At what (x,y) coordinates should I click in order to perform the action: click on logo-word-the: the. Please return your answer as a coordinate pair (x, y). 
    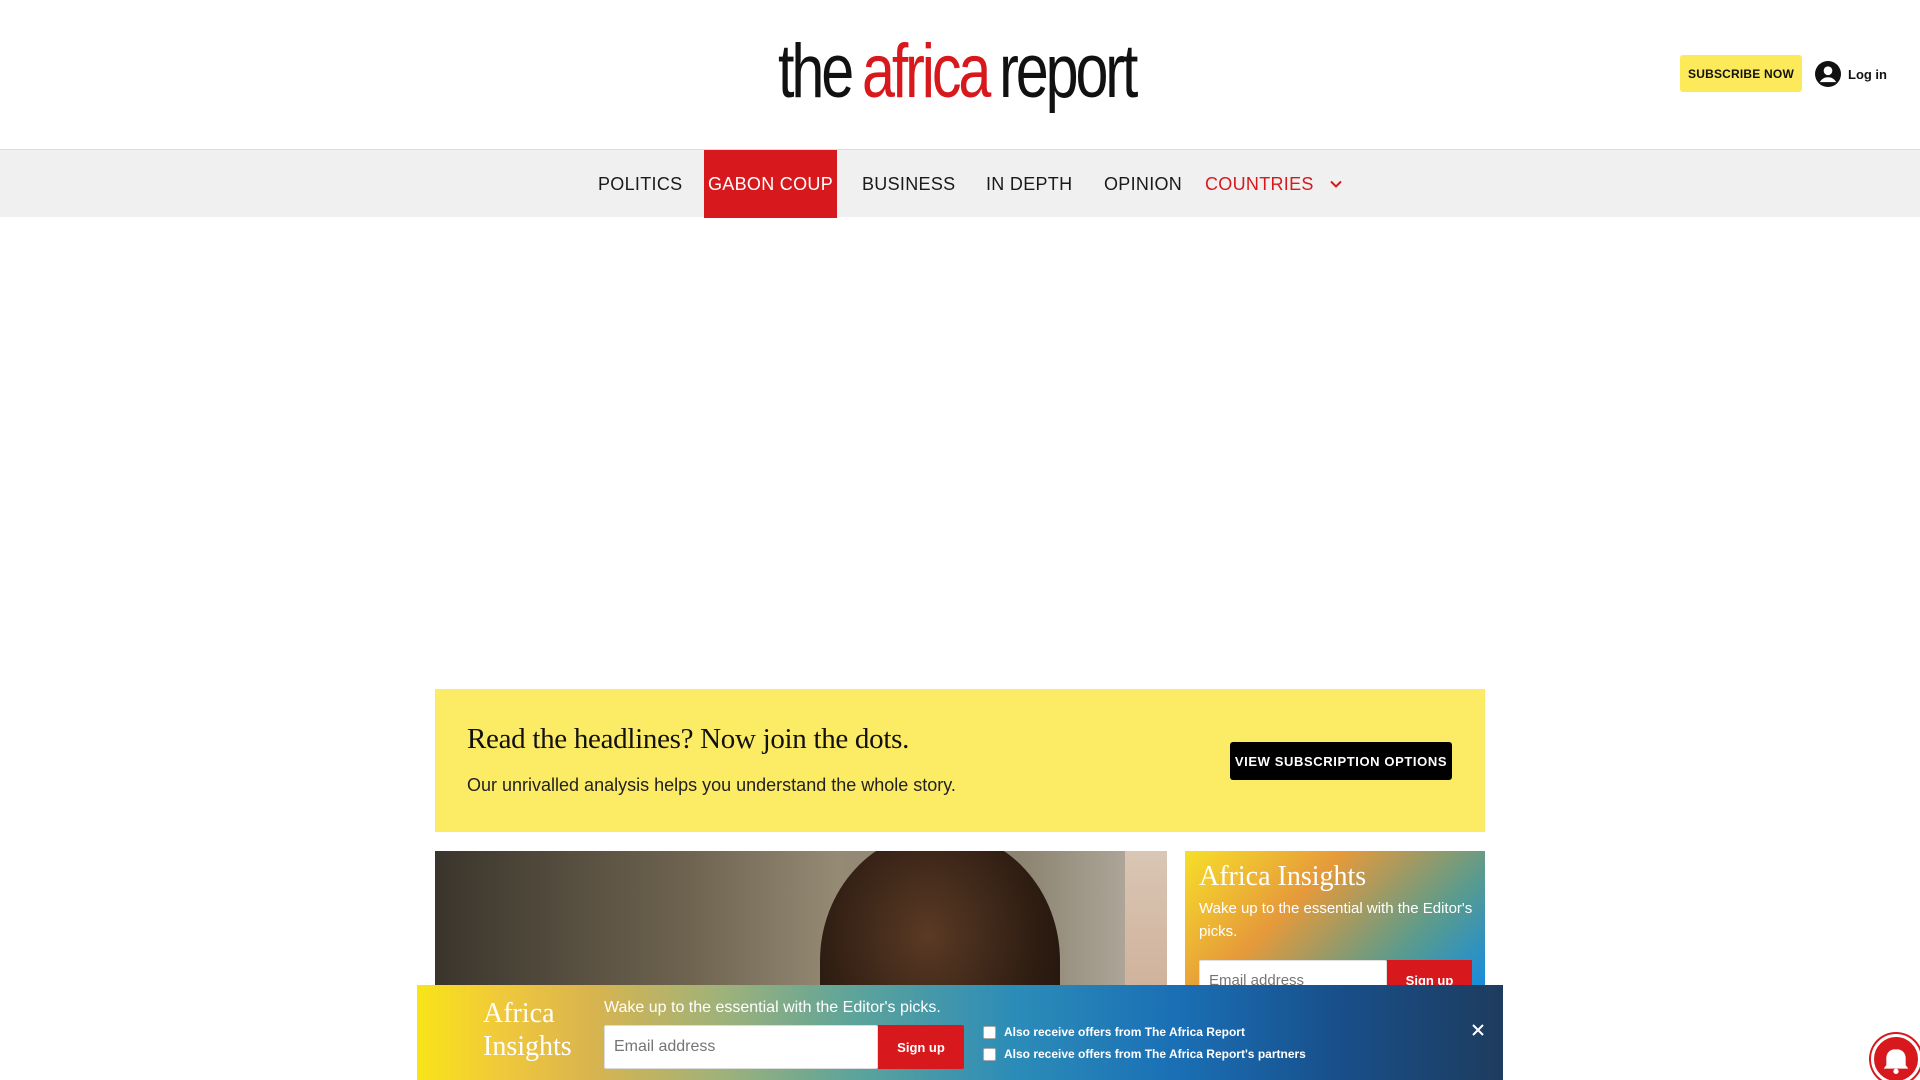
    Looking at the image, I should click on (816, 71).